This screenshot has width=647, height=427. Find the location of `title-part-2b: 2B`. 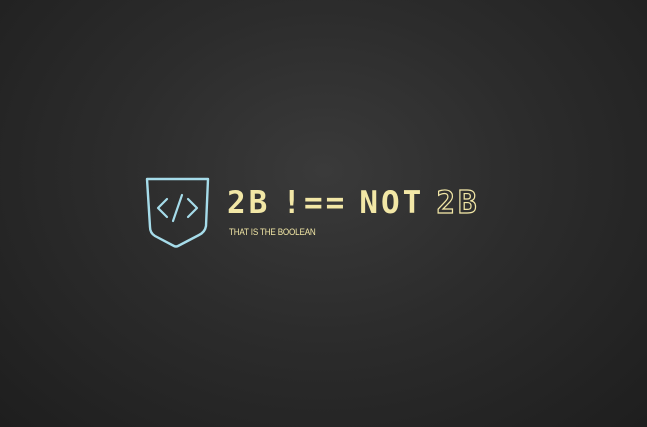

title-part-2b: 2B is located at coordinates (249, 203).